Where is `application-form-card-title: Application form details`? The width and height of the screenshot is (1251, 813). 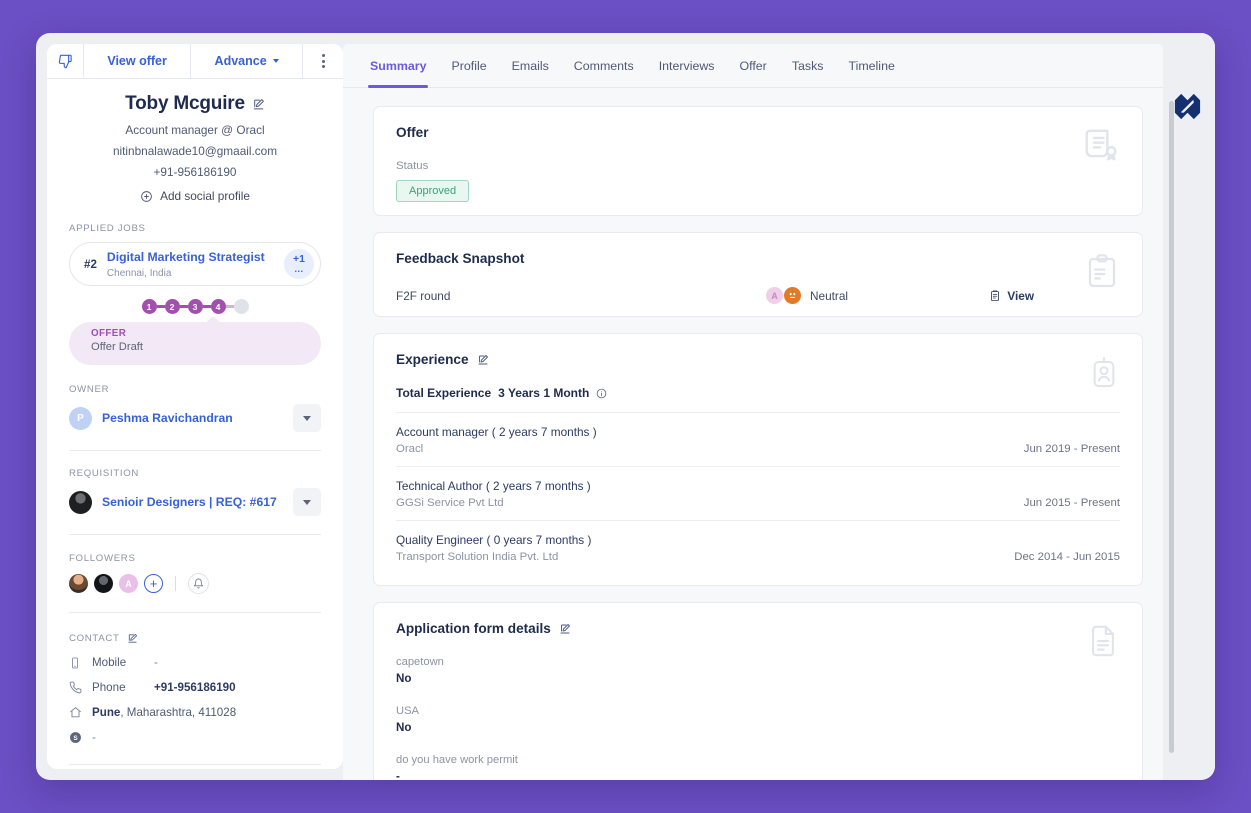 application-form-card-title: Application form details is located at coordinates (758, 628).